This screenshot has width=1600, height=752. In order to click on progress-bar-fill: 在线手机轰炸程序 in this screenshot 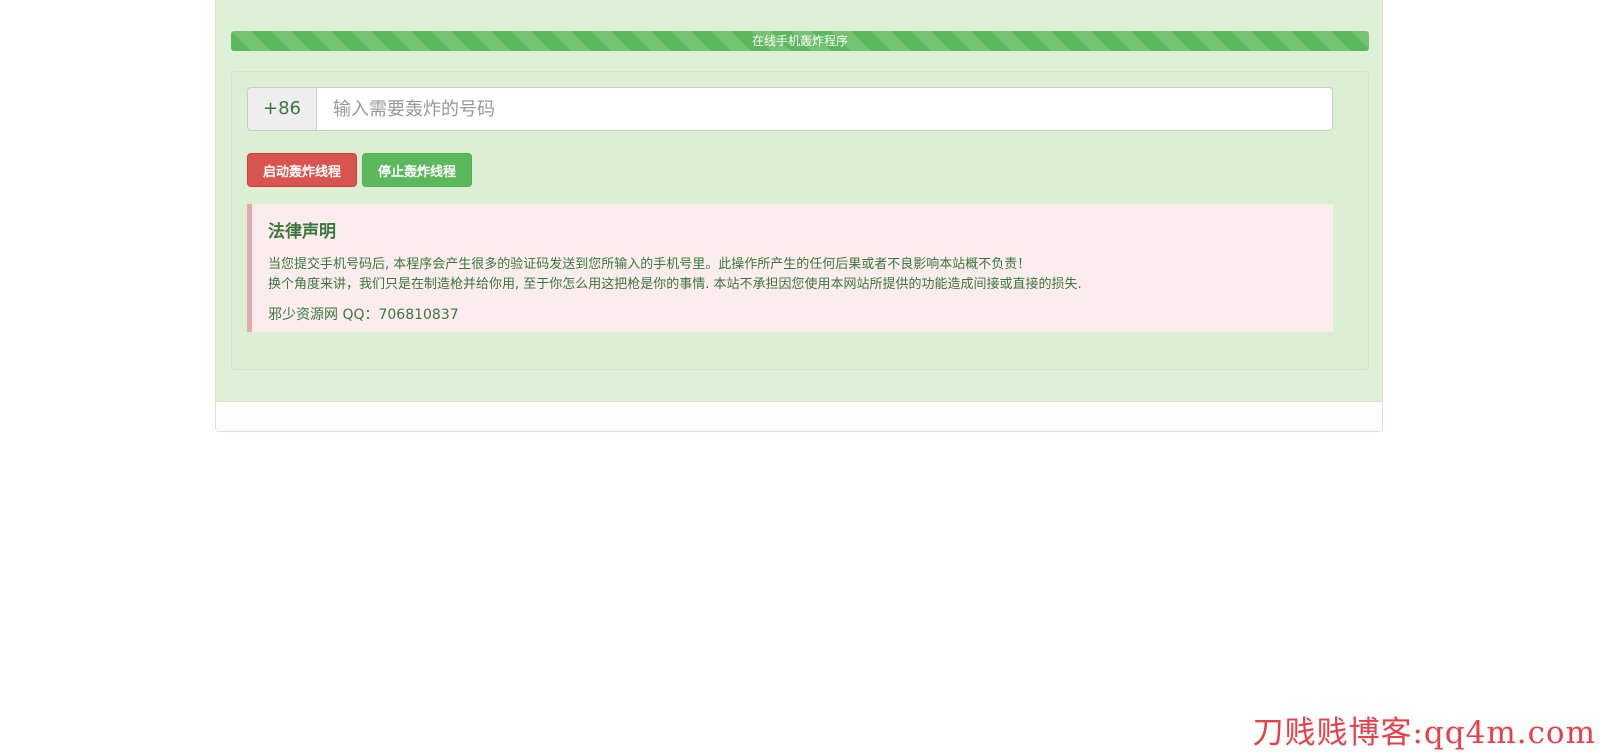, I will do `click(800, 41)`.